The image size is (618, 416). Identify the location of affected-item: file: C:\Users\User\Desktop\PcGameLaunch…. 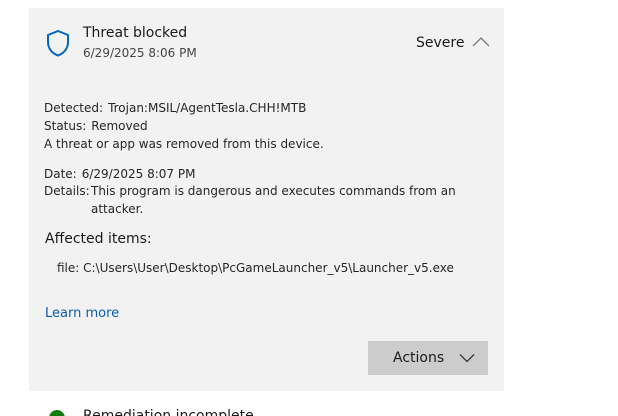
(255, 268).